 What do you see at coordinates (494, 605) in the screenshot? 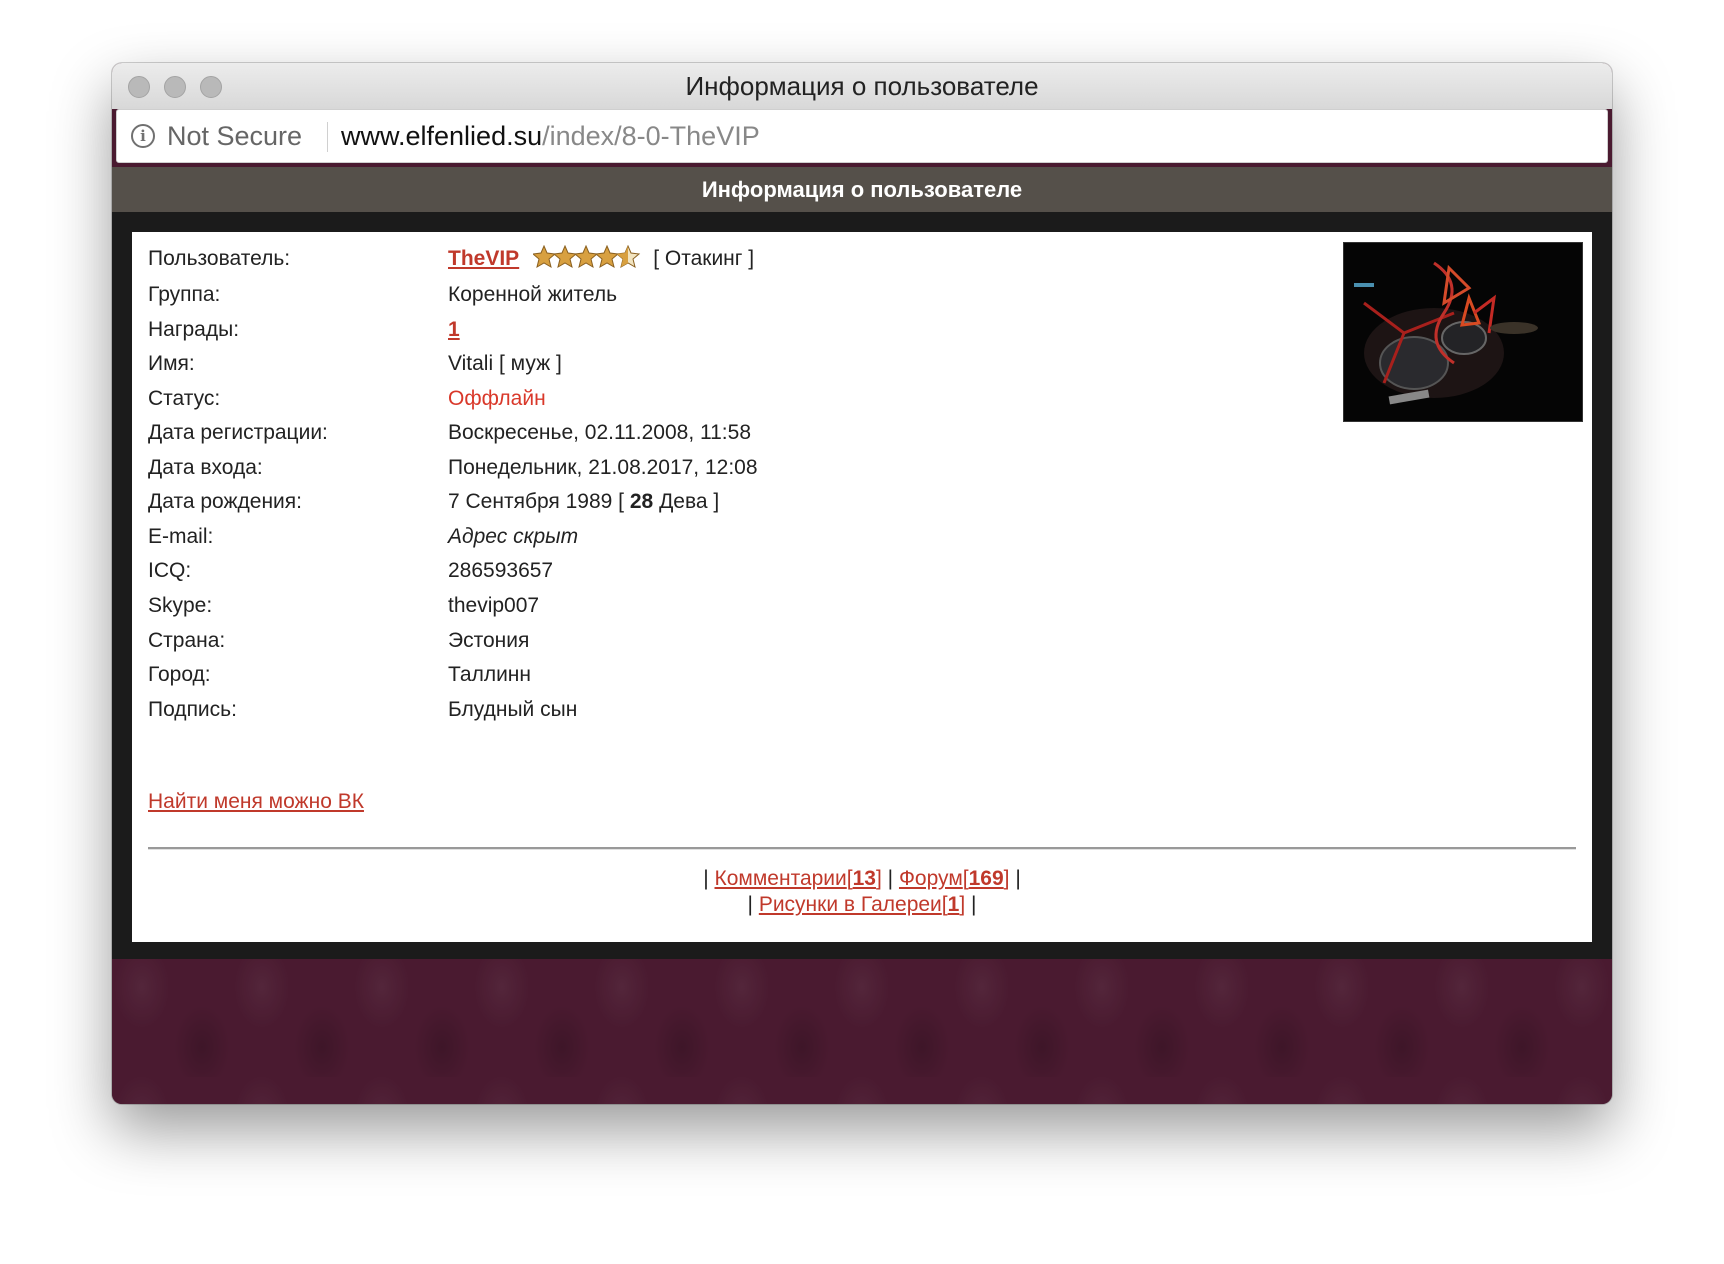
I see `skype-value: thevip007` at bounding box center [494, 605].